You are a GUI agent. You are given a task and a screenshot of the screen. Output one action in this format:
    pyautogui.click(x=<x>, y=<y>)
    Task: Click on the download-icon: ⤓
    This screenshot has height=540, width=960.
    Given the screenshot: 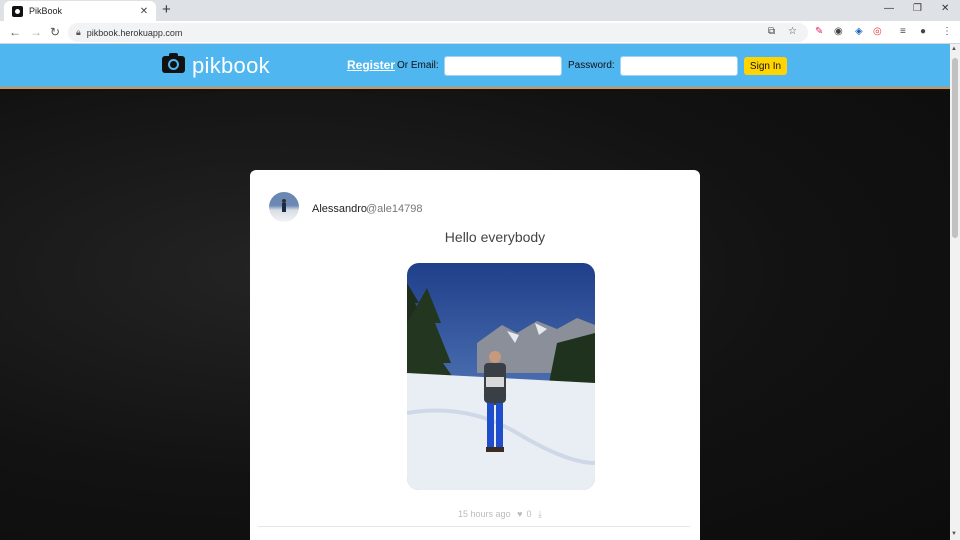 What is the action you would take?
    pyautogui.click(x=540, y=514)
    